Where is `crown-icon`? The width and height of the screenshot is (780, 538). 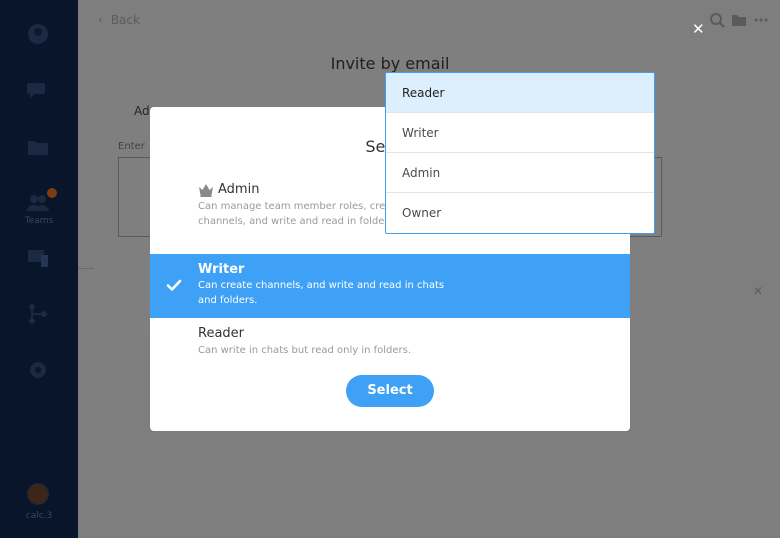 crown-icon is located at coordinates (206, 189).